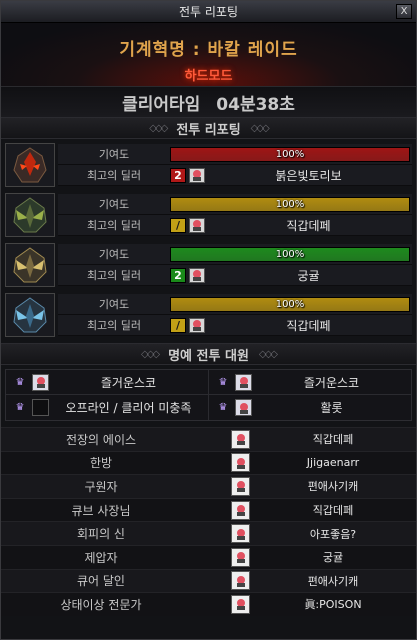  Describe the element at coordinates (178, 225) in the screenshot. I see `rank-badge: /` at that location.